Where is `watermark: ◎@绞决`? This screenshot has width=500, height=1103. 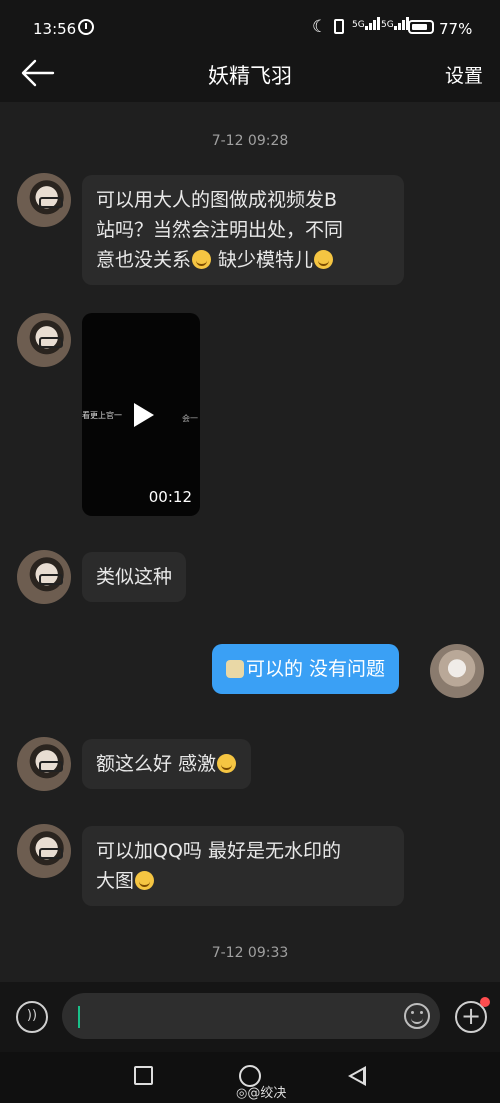
watermark: ◎@绞决 is located at coordinates (261, 1093).